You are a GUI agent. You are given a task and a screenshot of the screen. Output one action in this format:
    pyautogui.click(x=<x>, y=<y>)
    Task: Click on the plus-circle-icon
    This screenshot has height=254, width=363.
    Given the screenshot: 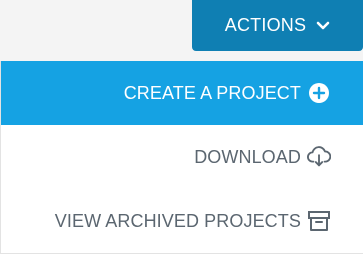 What is the action you would take?
    pyautogui.click(x=319, y=93)
    